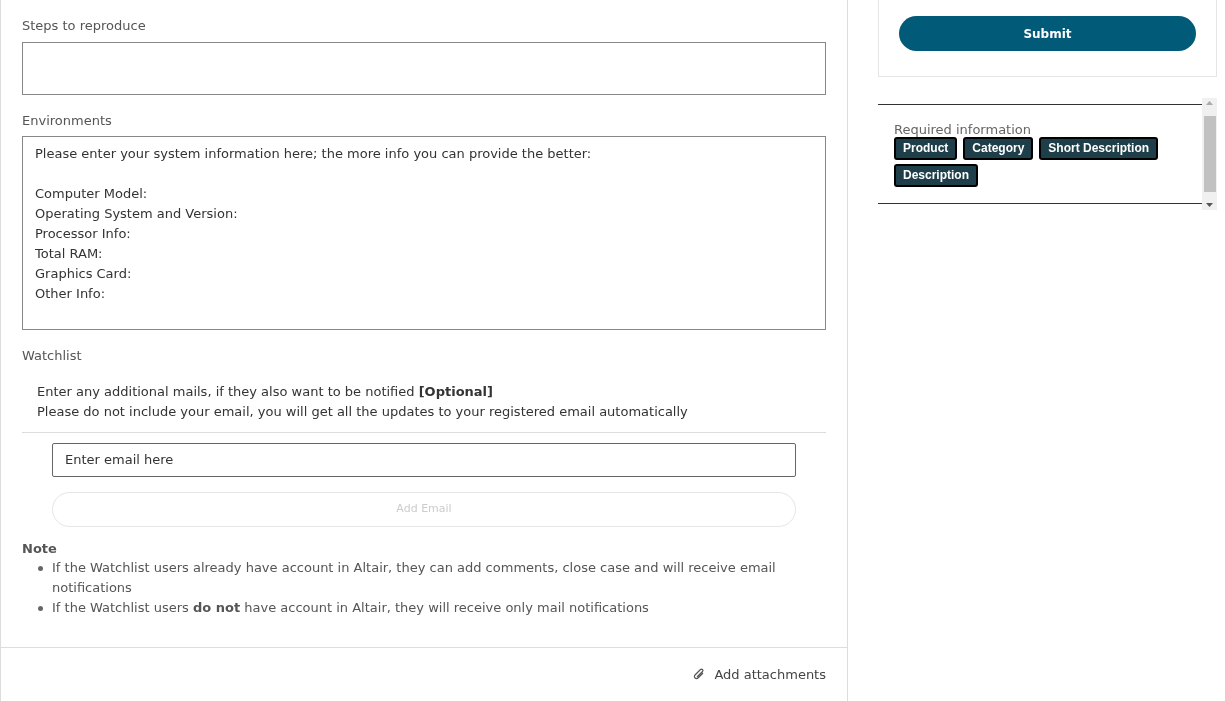 The width and height of the screenshot is (1225, 701). What do you see at coordinates (770, 674) in the screenshot?
I see `add-attachments-link: Add attachments` at bounding box center [770, 674].